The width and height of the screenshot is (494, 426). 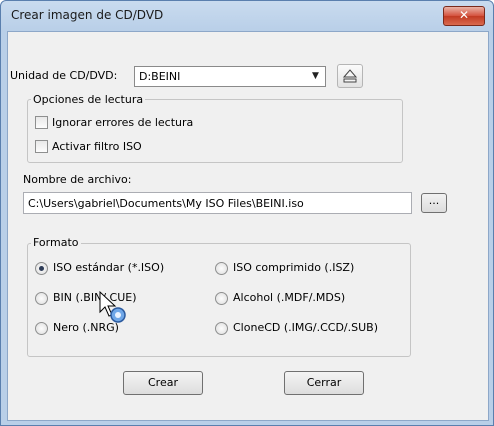 I want to click on ignore-errors-label: Ignorar errores de lectura, so click(x=122, y=122).